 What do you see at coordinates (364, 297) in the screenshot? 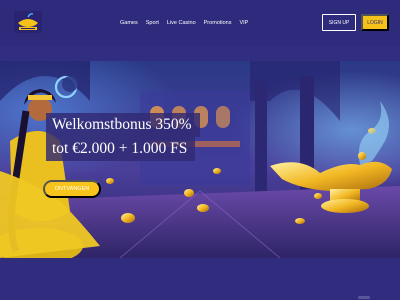
I see `horizontal-scrollbar-thumb` at bounding box center [364, 297].